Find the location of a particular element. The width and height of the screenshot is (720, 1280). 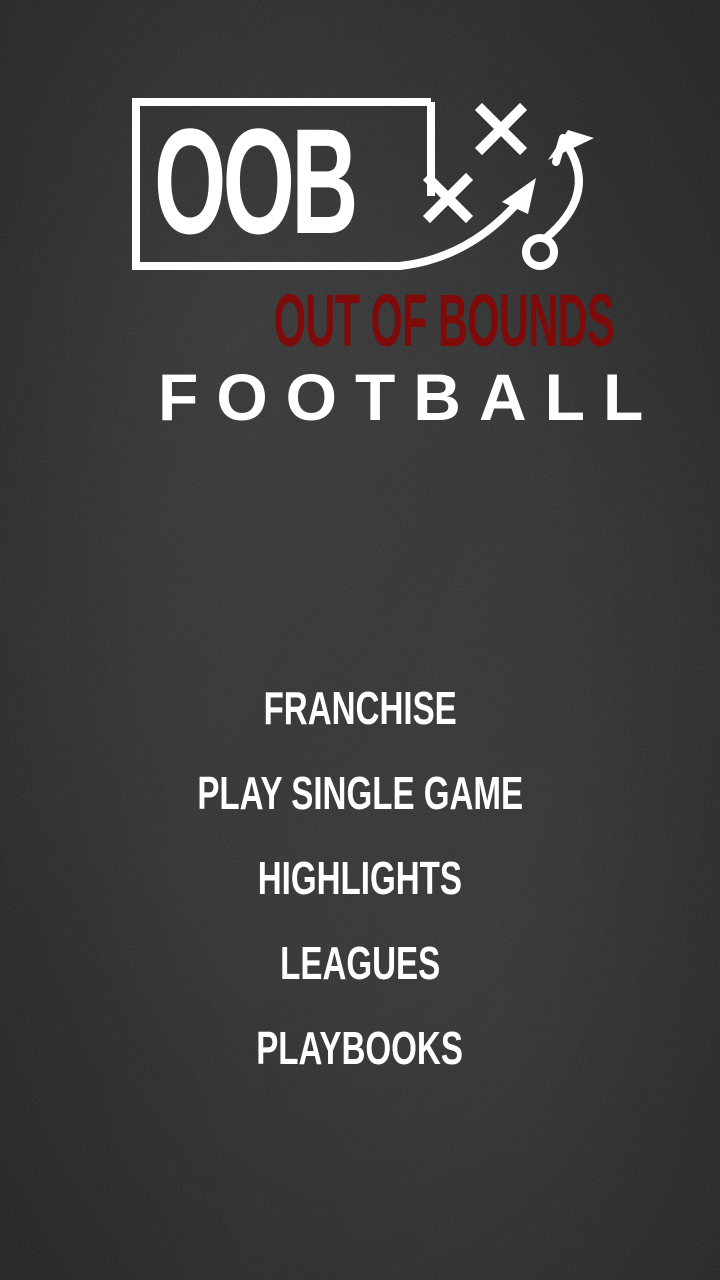

menu-item-playbooks: PLAYBOOKS is located at coordinates (360, 1054).